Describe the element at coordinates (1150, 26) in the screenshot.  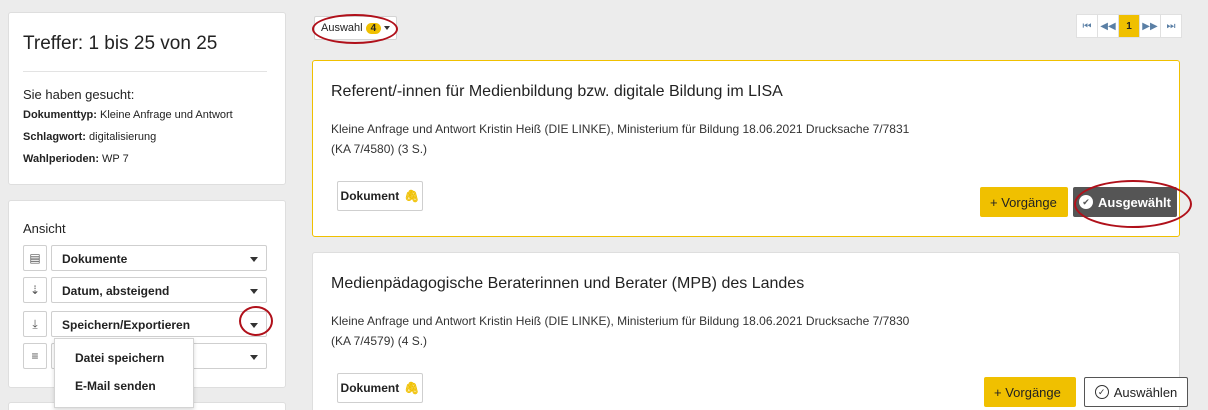
I see `next-page-button: ▶▶` at that location.